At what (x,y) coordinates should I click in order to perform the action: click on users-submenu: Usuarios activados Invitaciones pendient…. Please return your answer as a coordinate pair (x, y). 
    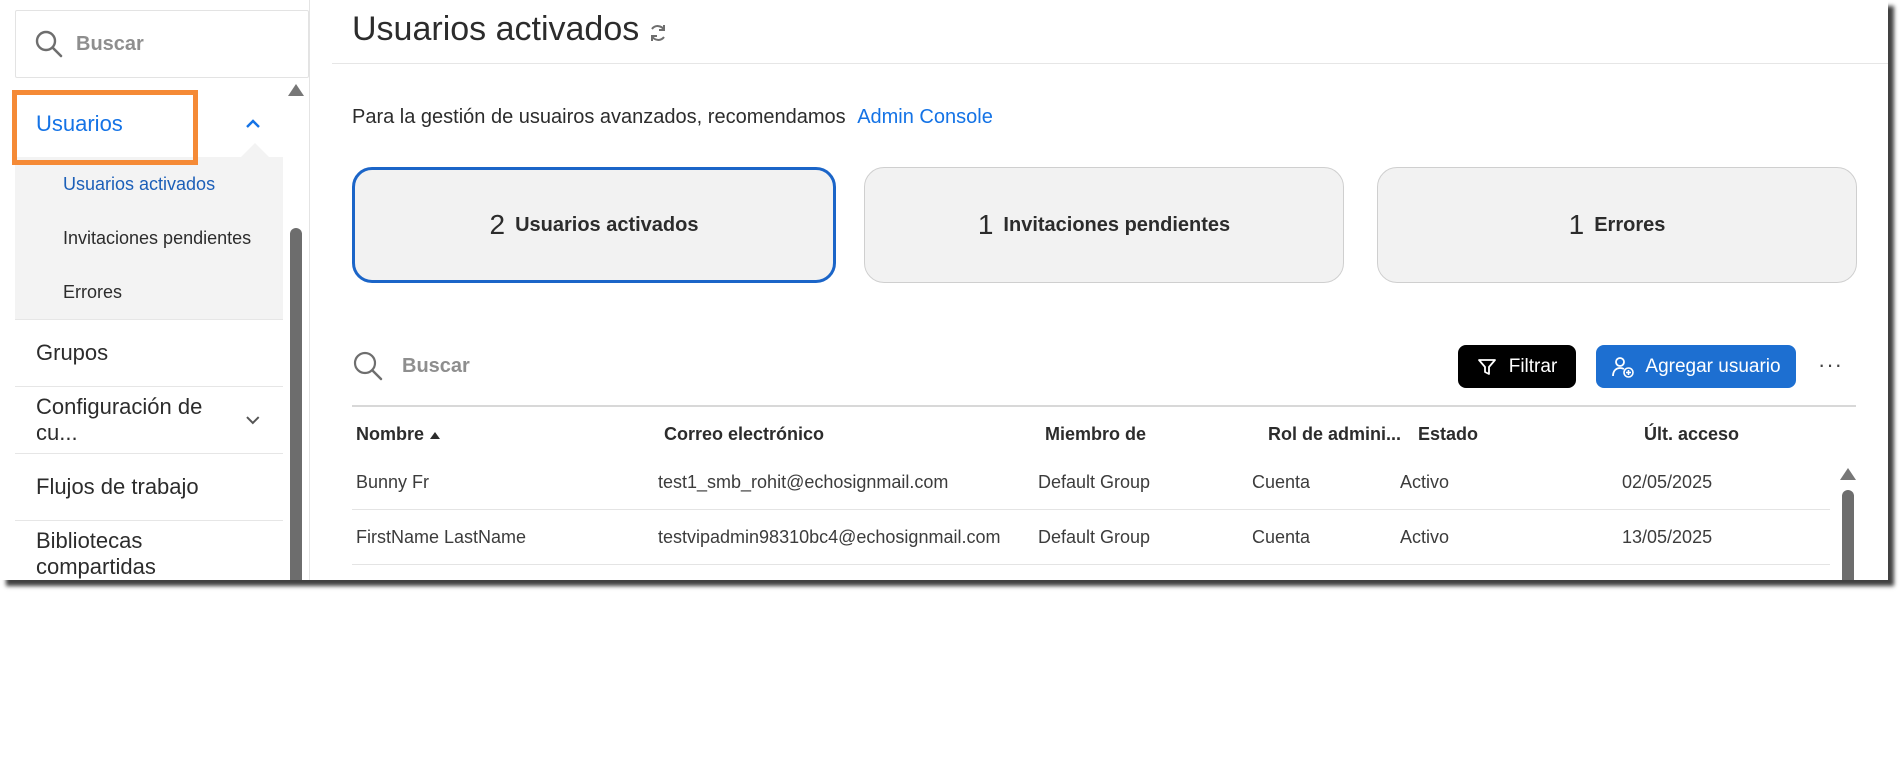
    Looking at the image, I should click on (149, 231).